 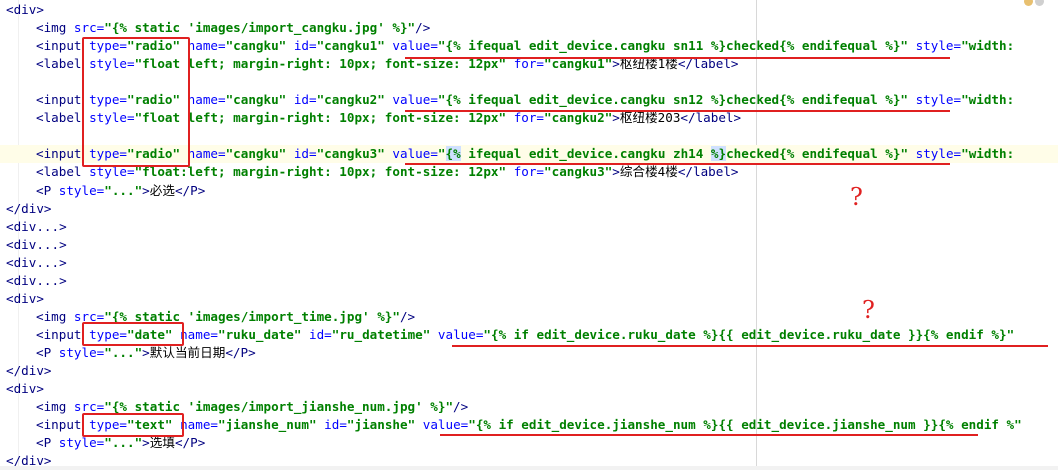 I want to click on annotation-box-text-type, so click(x=133, y=425).